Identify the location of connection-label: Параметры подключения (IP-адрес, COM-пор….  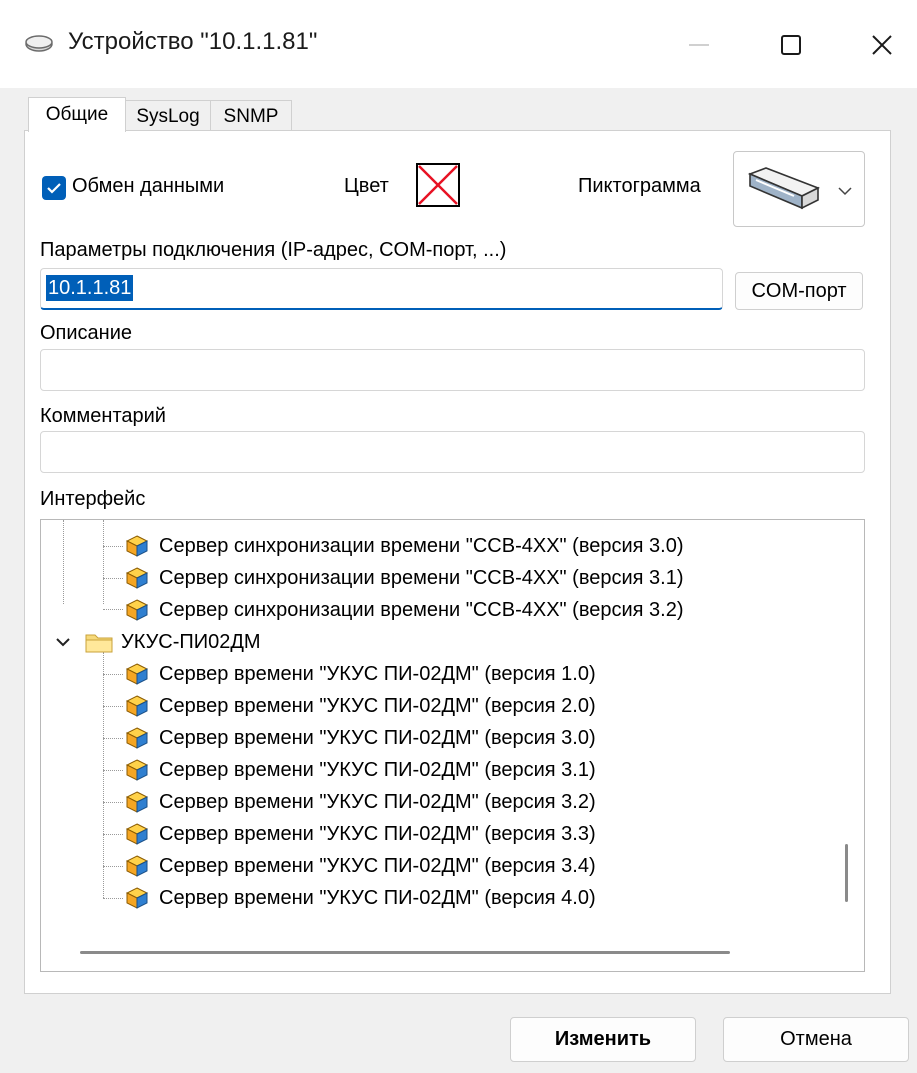
(273, 250).